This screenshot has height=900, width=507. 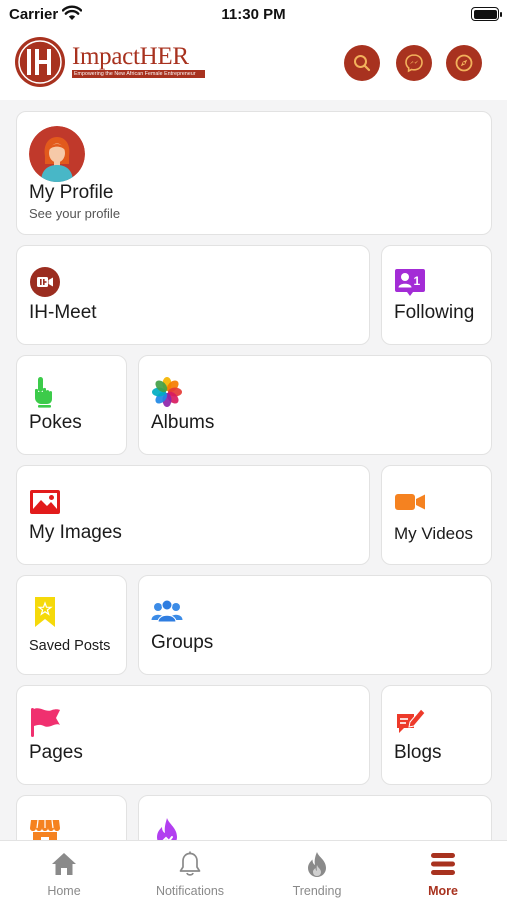 What do you see at coordinates (130, 56) in the screenshot?
I see `brand-name: ImpactHER` at bounding box center [130, 56].